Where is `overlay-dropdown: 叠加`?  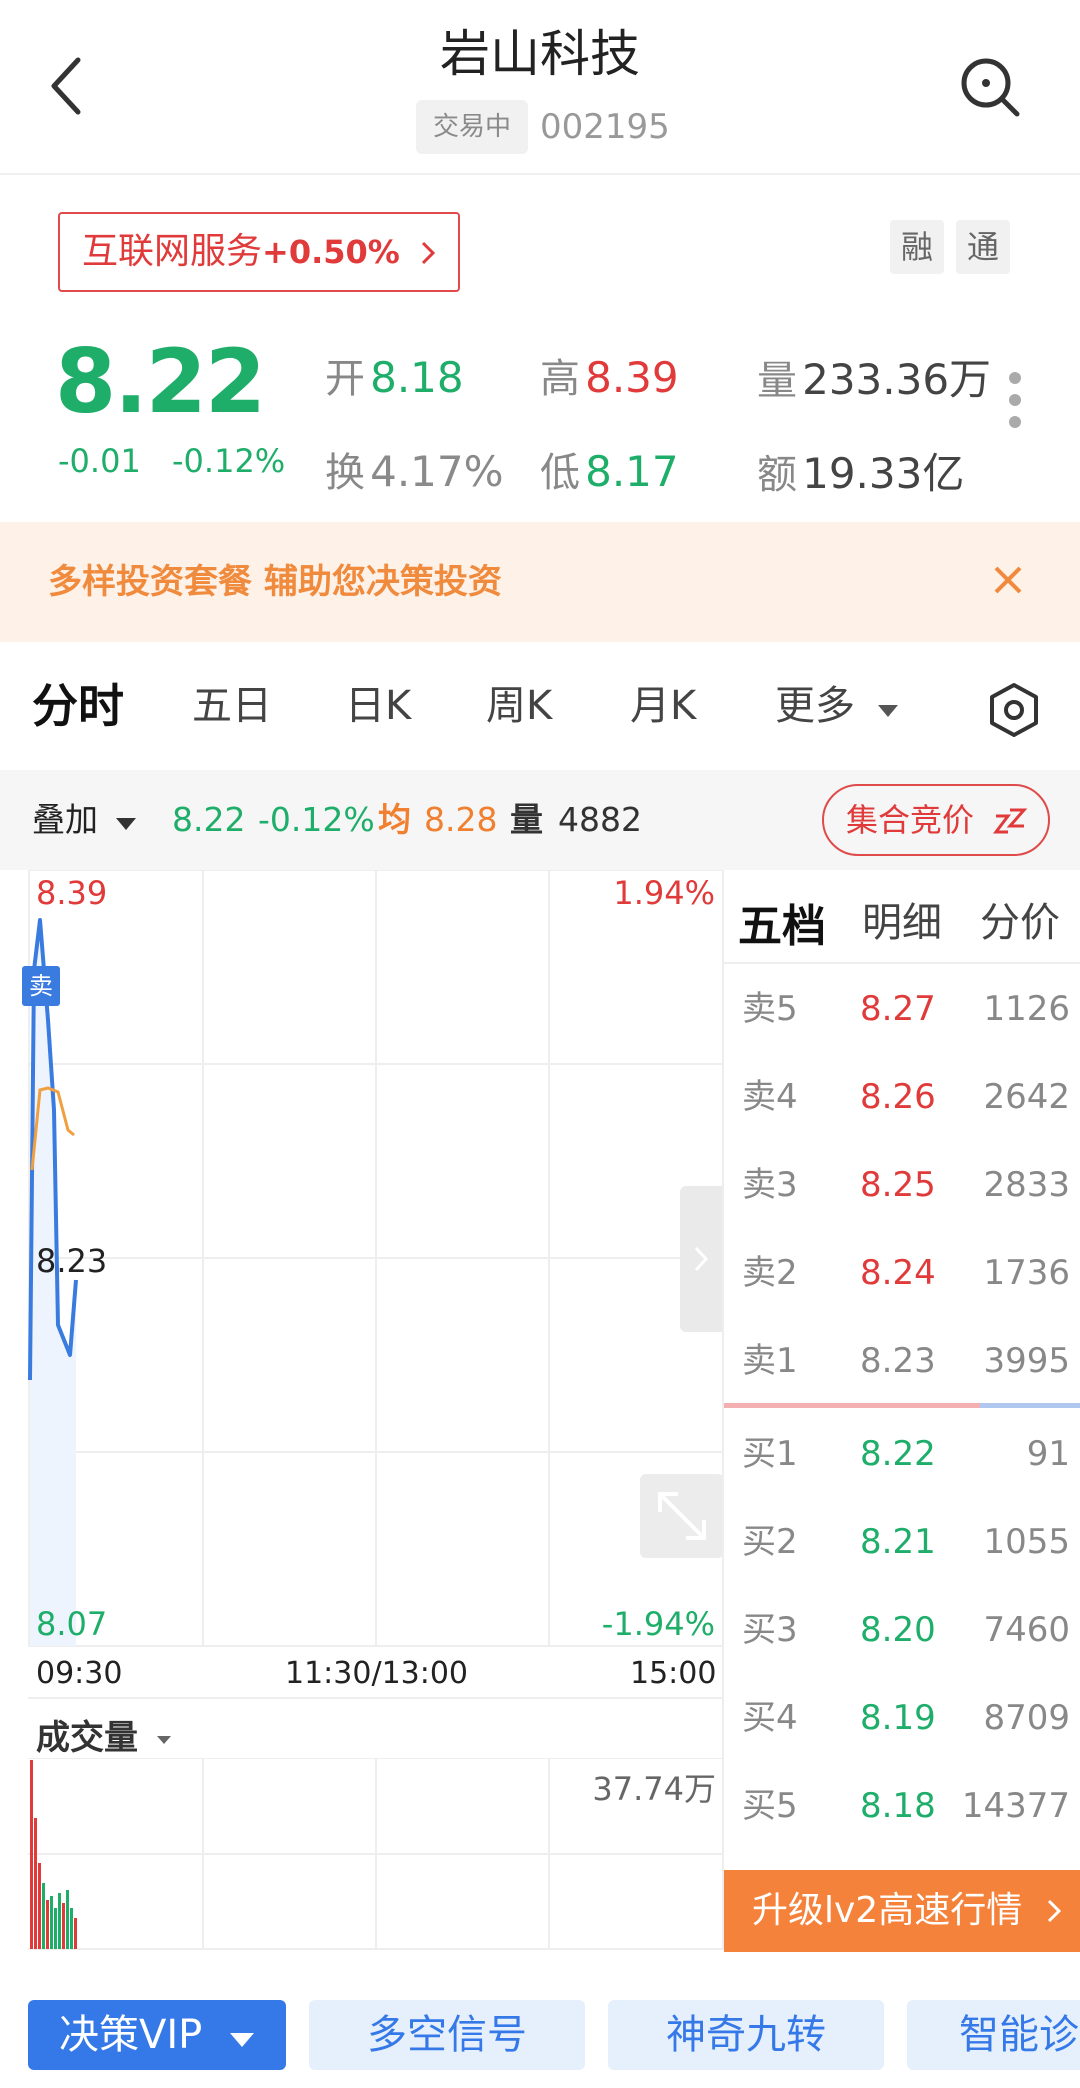 overlay-dropdown: 叠加 is located at coordinates (84, 820).